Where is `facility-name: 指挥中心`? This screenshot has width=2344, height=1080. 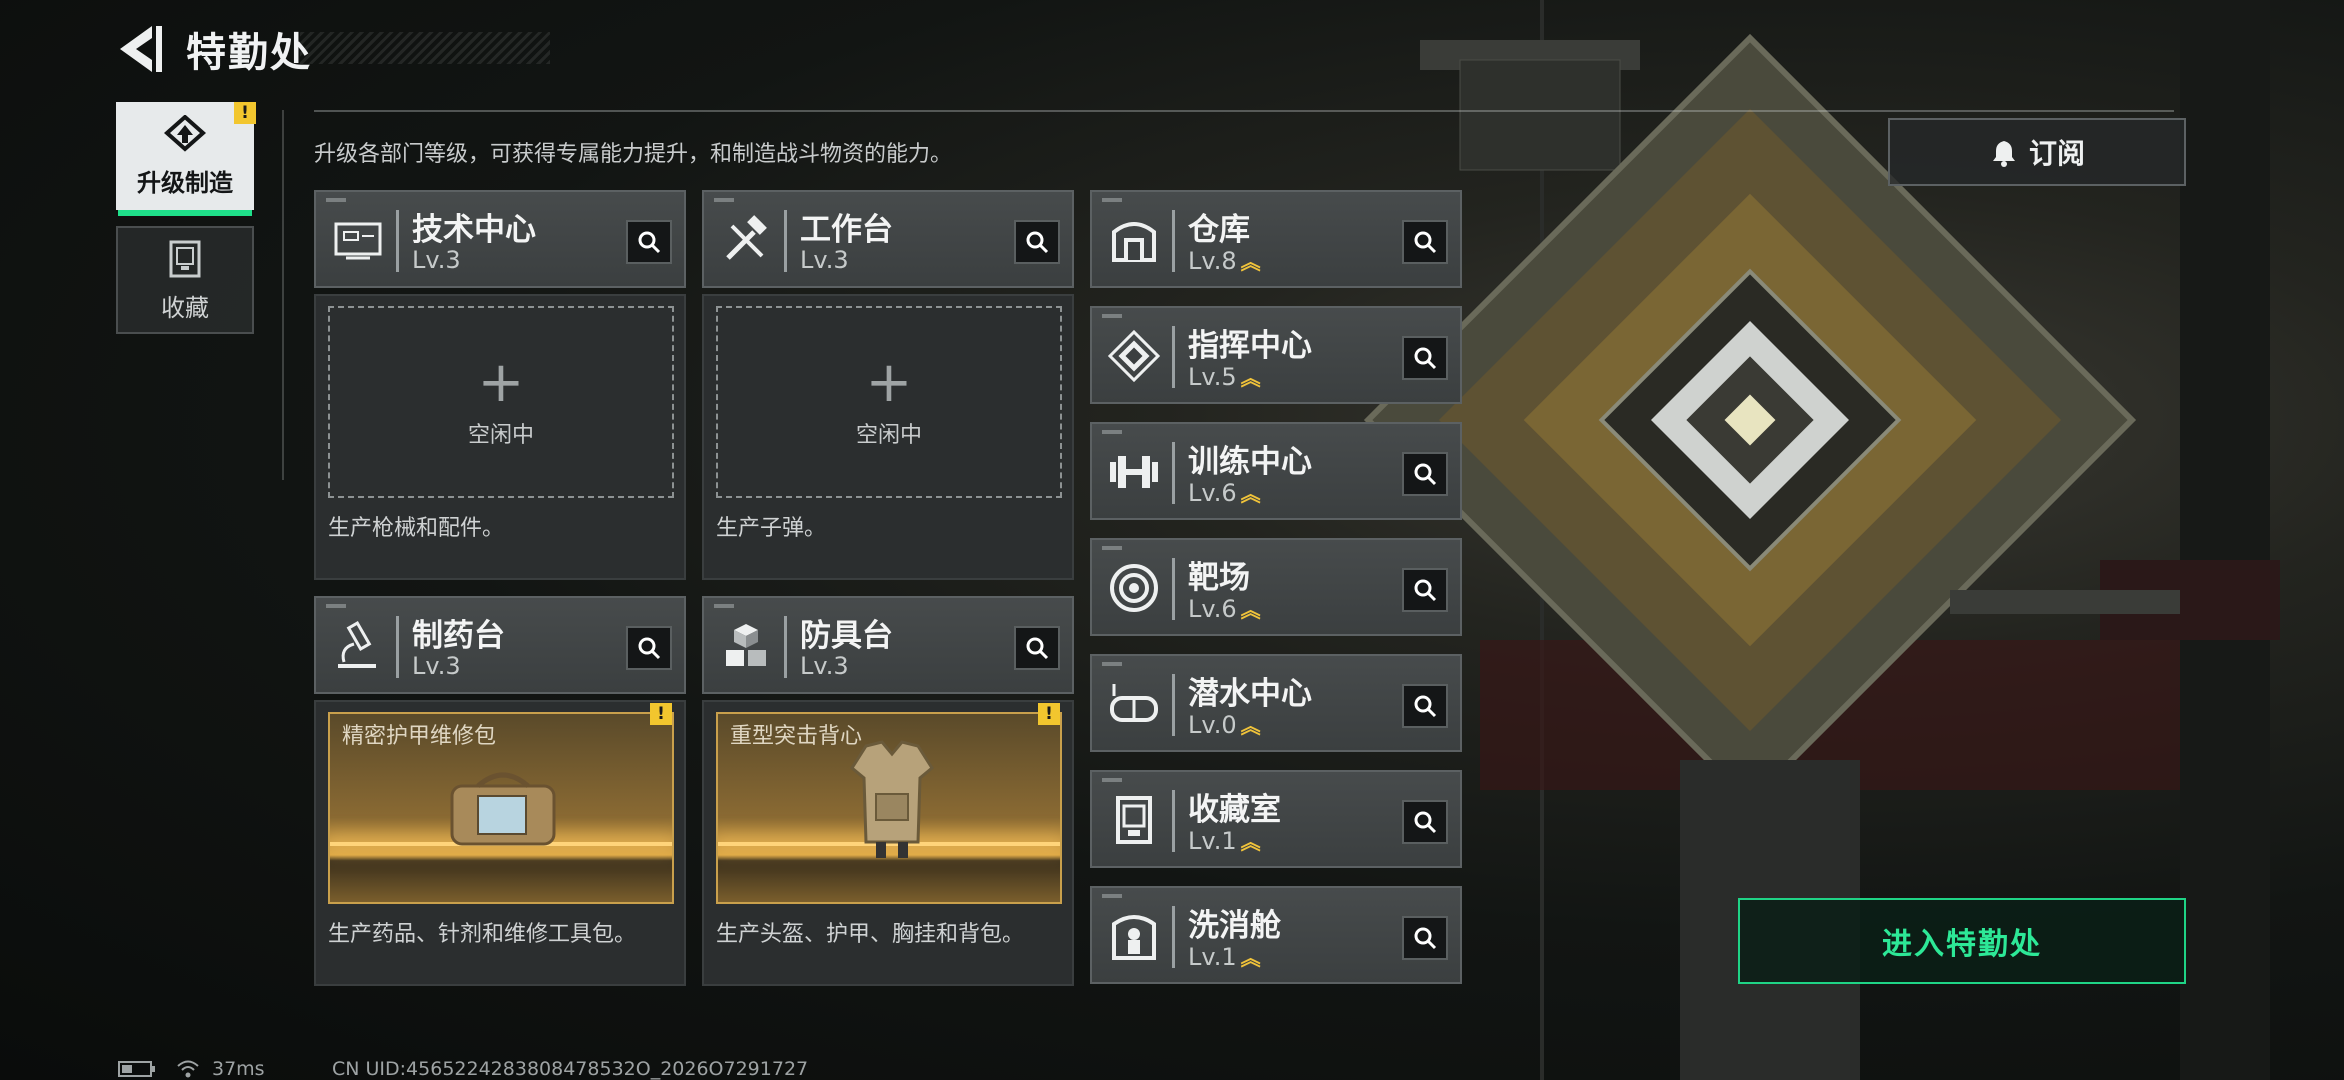
facility-name: 指挥中心 is located at coordinates (1250, 346).